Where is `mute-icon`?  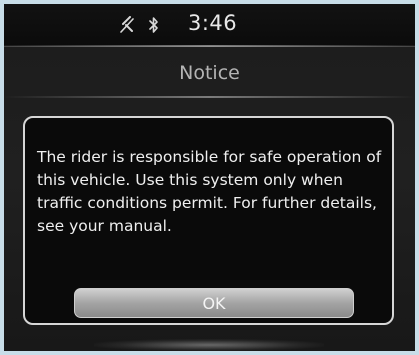 mute-icon is located at coordinates (127, 24).